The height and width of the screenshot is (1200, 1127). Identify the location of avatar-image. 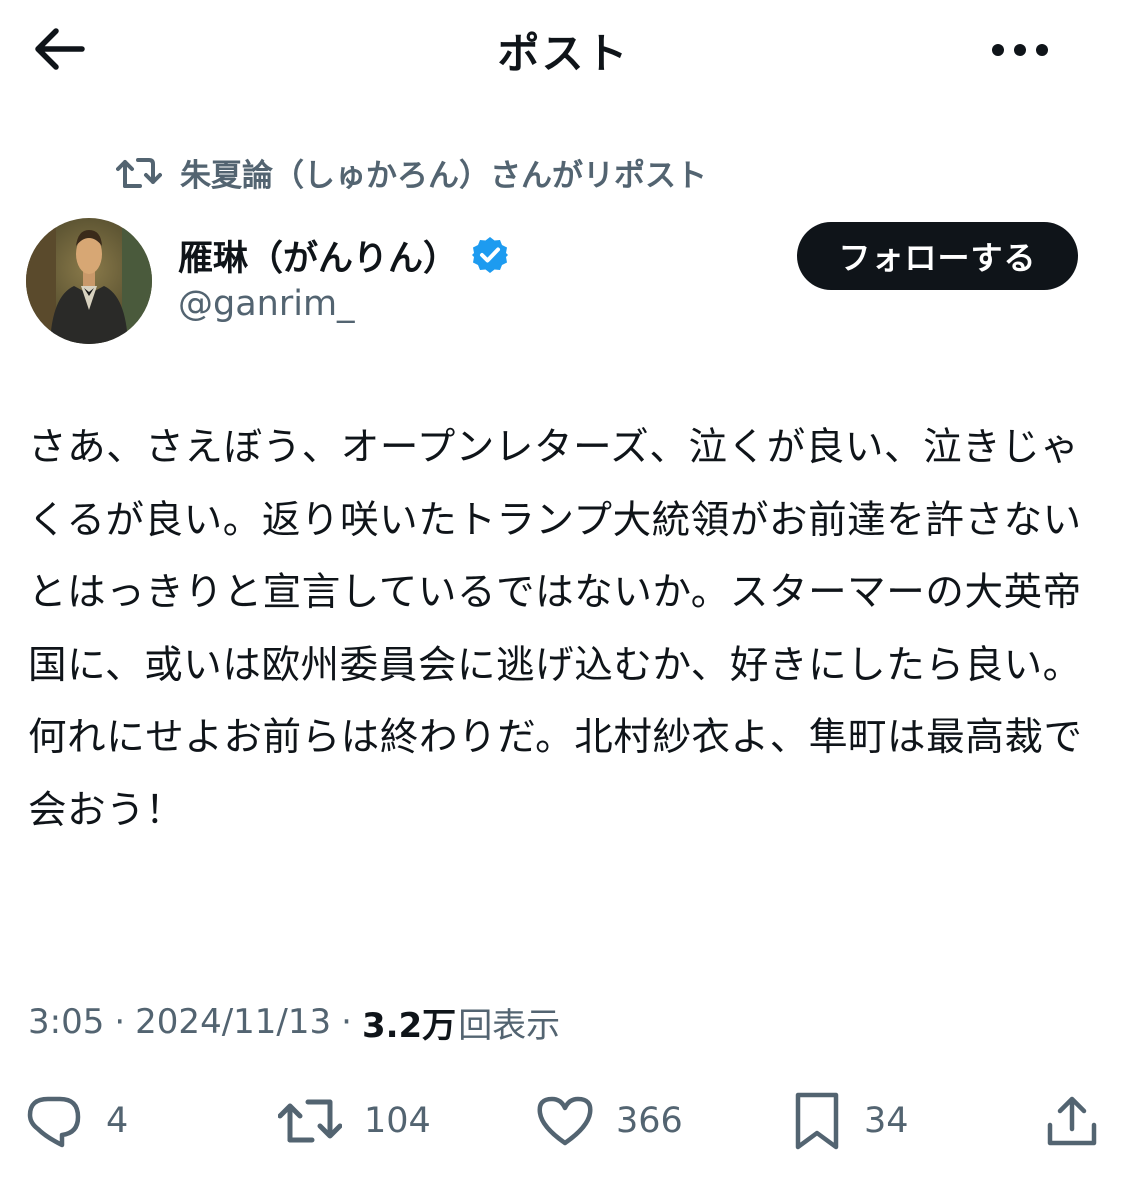
(89, 281).